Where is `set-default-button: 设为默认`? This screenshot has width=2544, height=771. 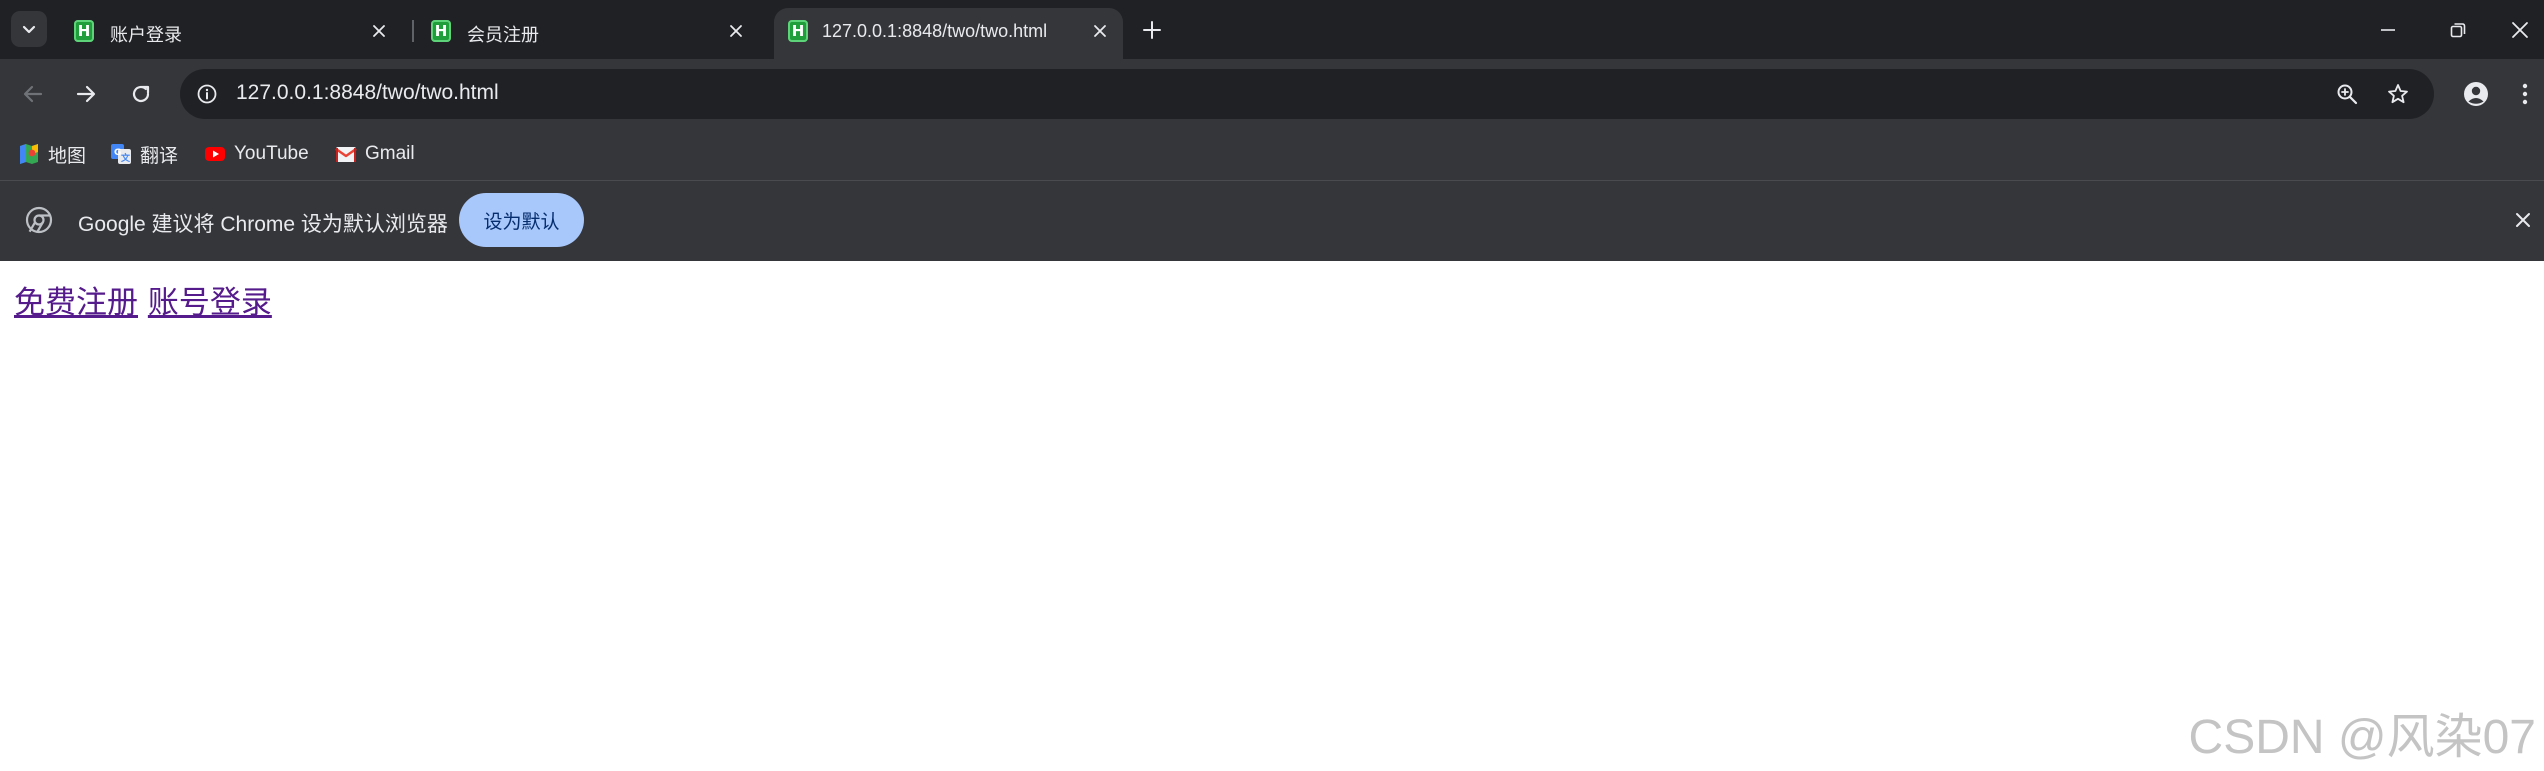 set-default-button: 设为默认 is located at coordinates (521, 220).